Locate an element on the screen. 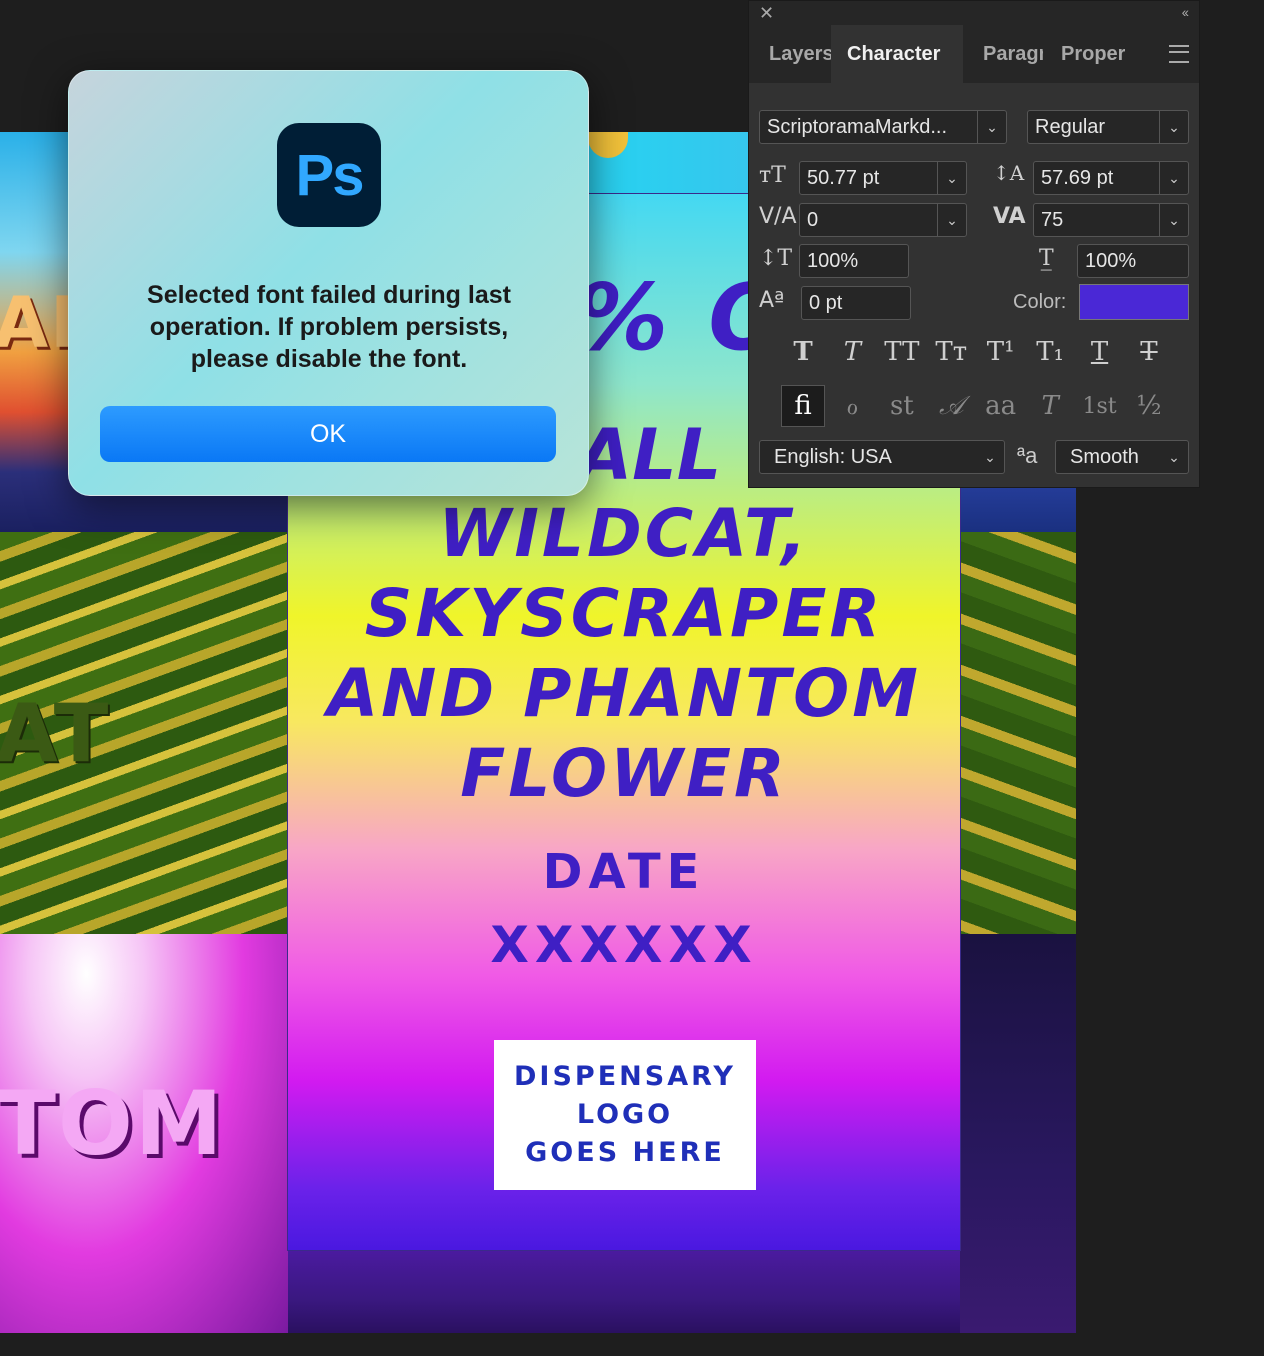  leading-field: 57.69 pt ⌄ is located at coordinates (1111, 178).